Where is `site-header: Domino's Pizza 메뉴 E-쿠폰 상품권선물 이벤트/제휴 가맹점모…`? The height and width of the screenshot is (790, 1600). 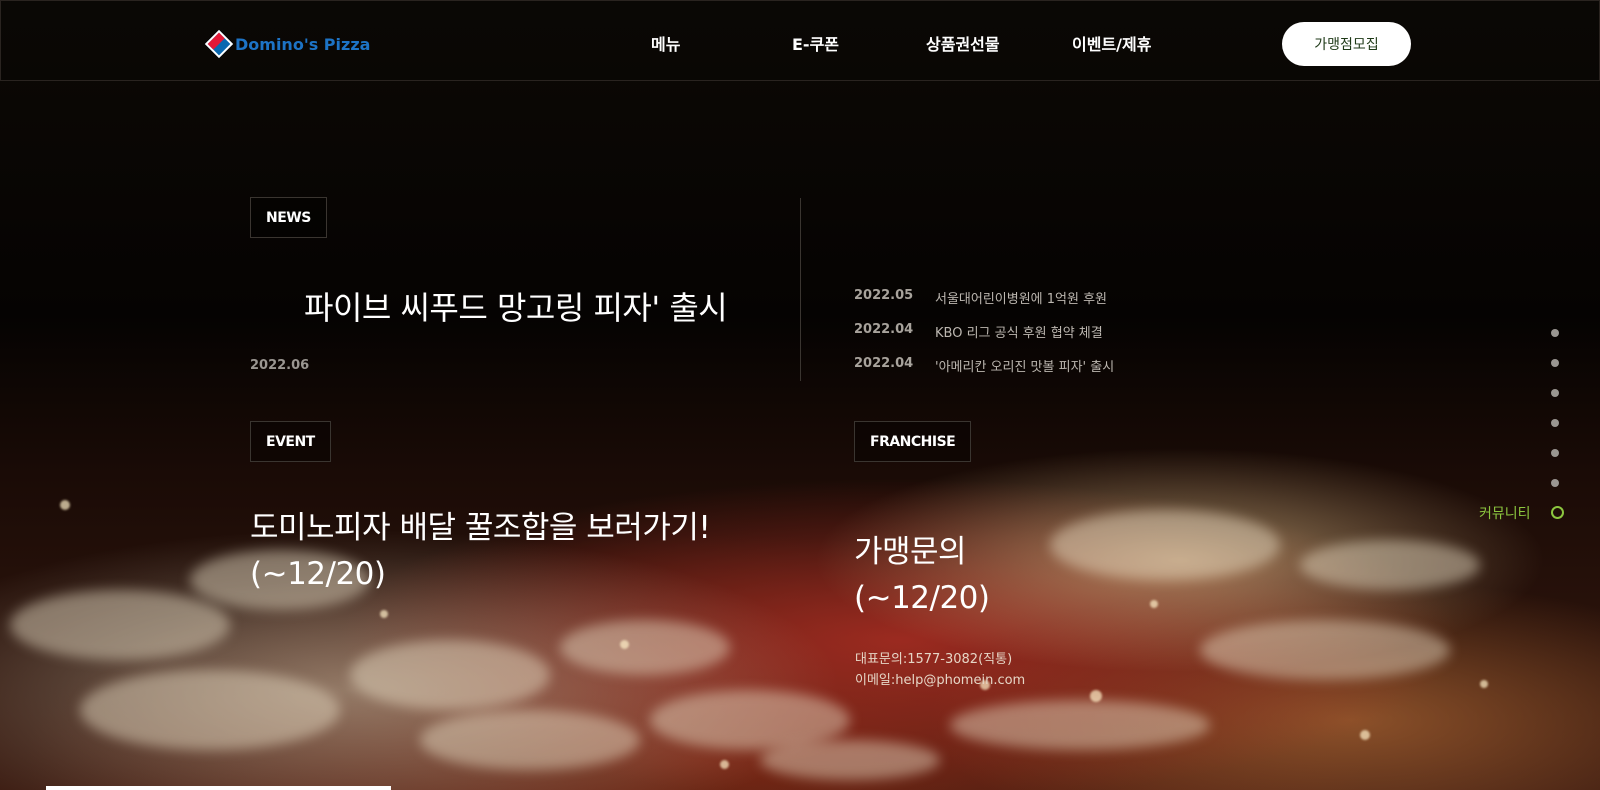
site-header: Domino's Pizza 메뉴 E-쿠폰 상품권선물 이벤트/제휴 가맹점모… is located at coordinates (800, 40).